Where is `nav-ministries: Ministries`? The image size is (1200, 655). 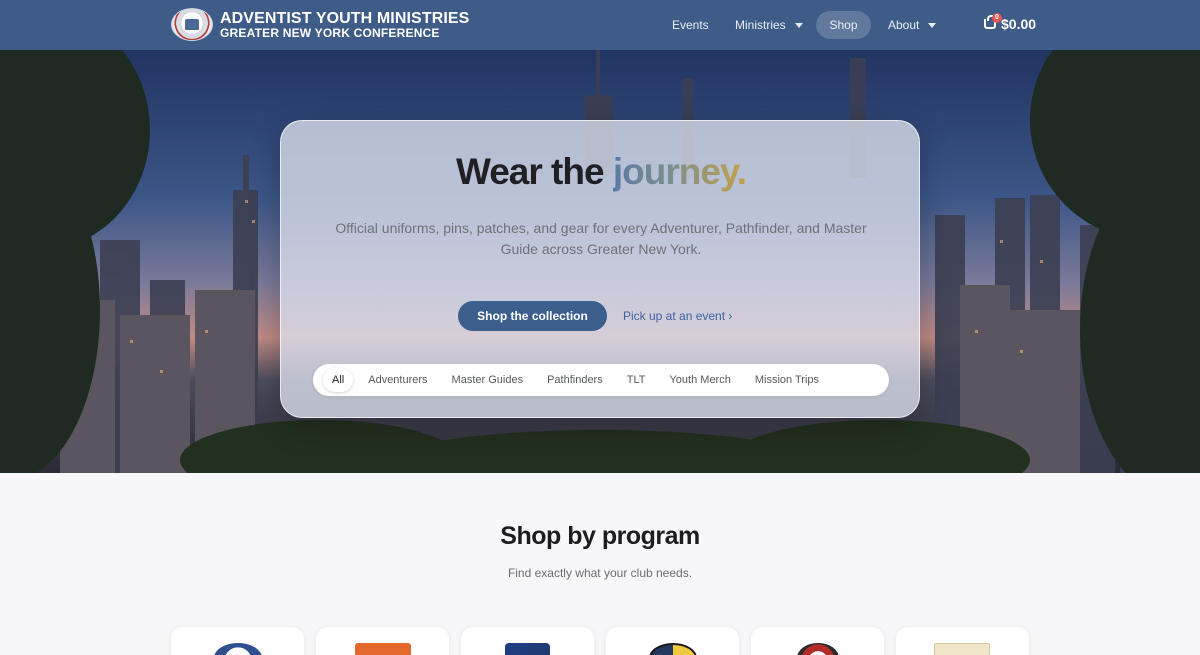 nav-ministries: Ministries is located at coordinates (769, 25).